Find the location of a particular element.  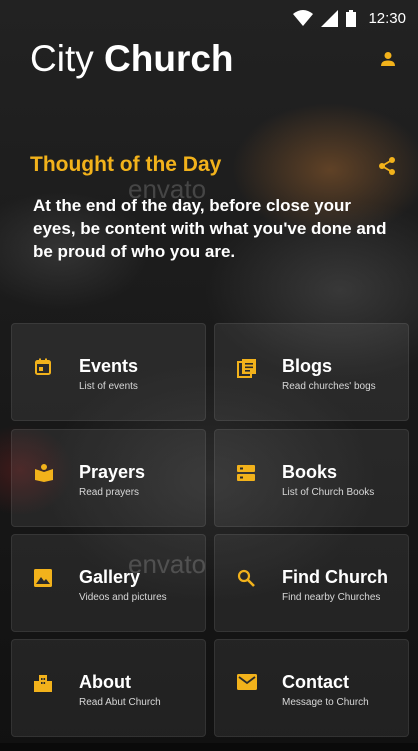

tile-subtitle: Videos and pictures is located at coordinates (123, 597).